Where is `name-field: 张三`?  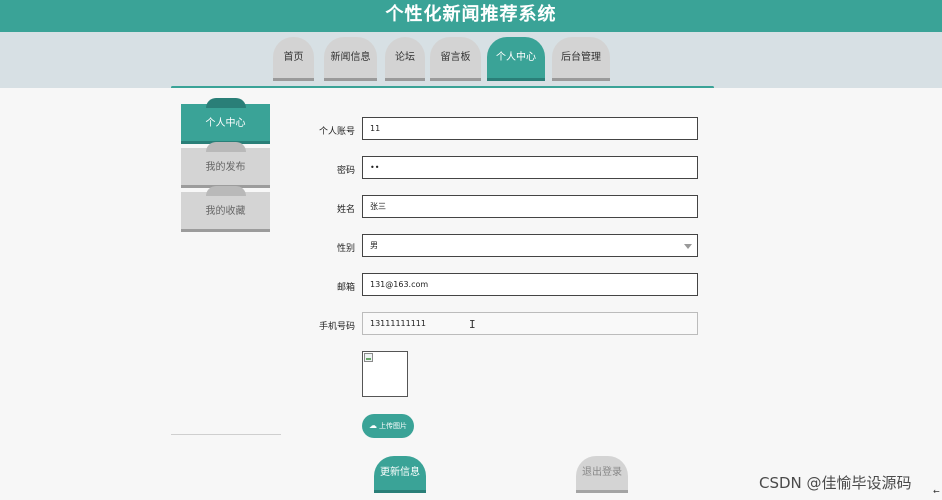
name-field: 张三 is located at coordinates (530, 206).